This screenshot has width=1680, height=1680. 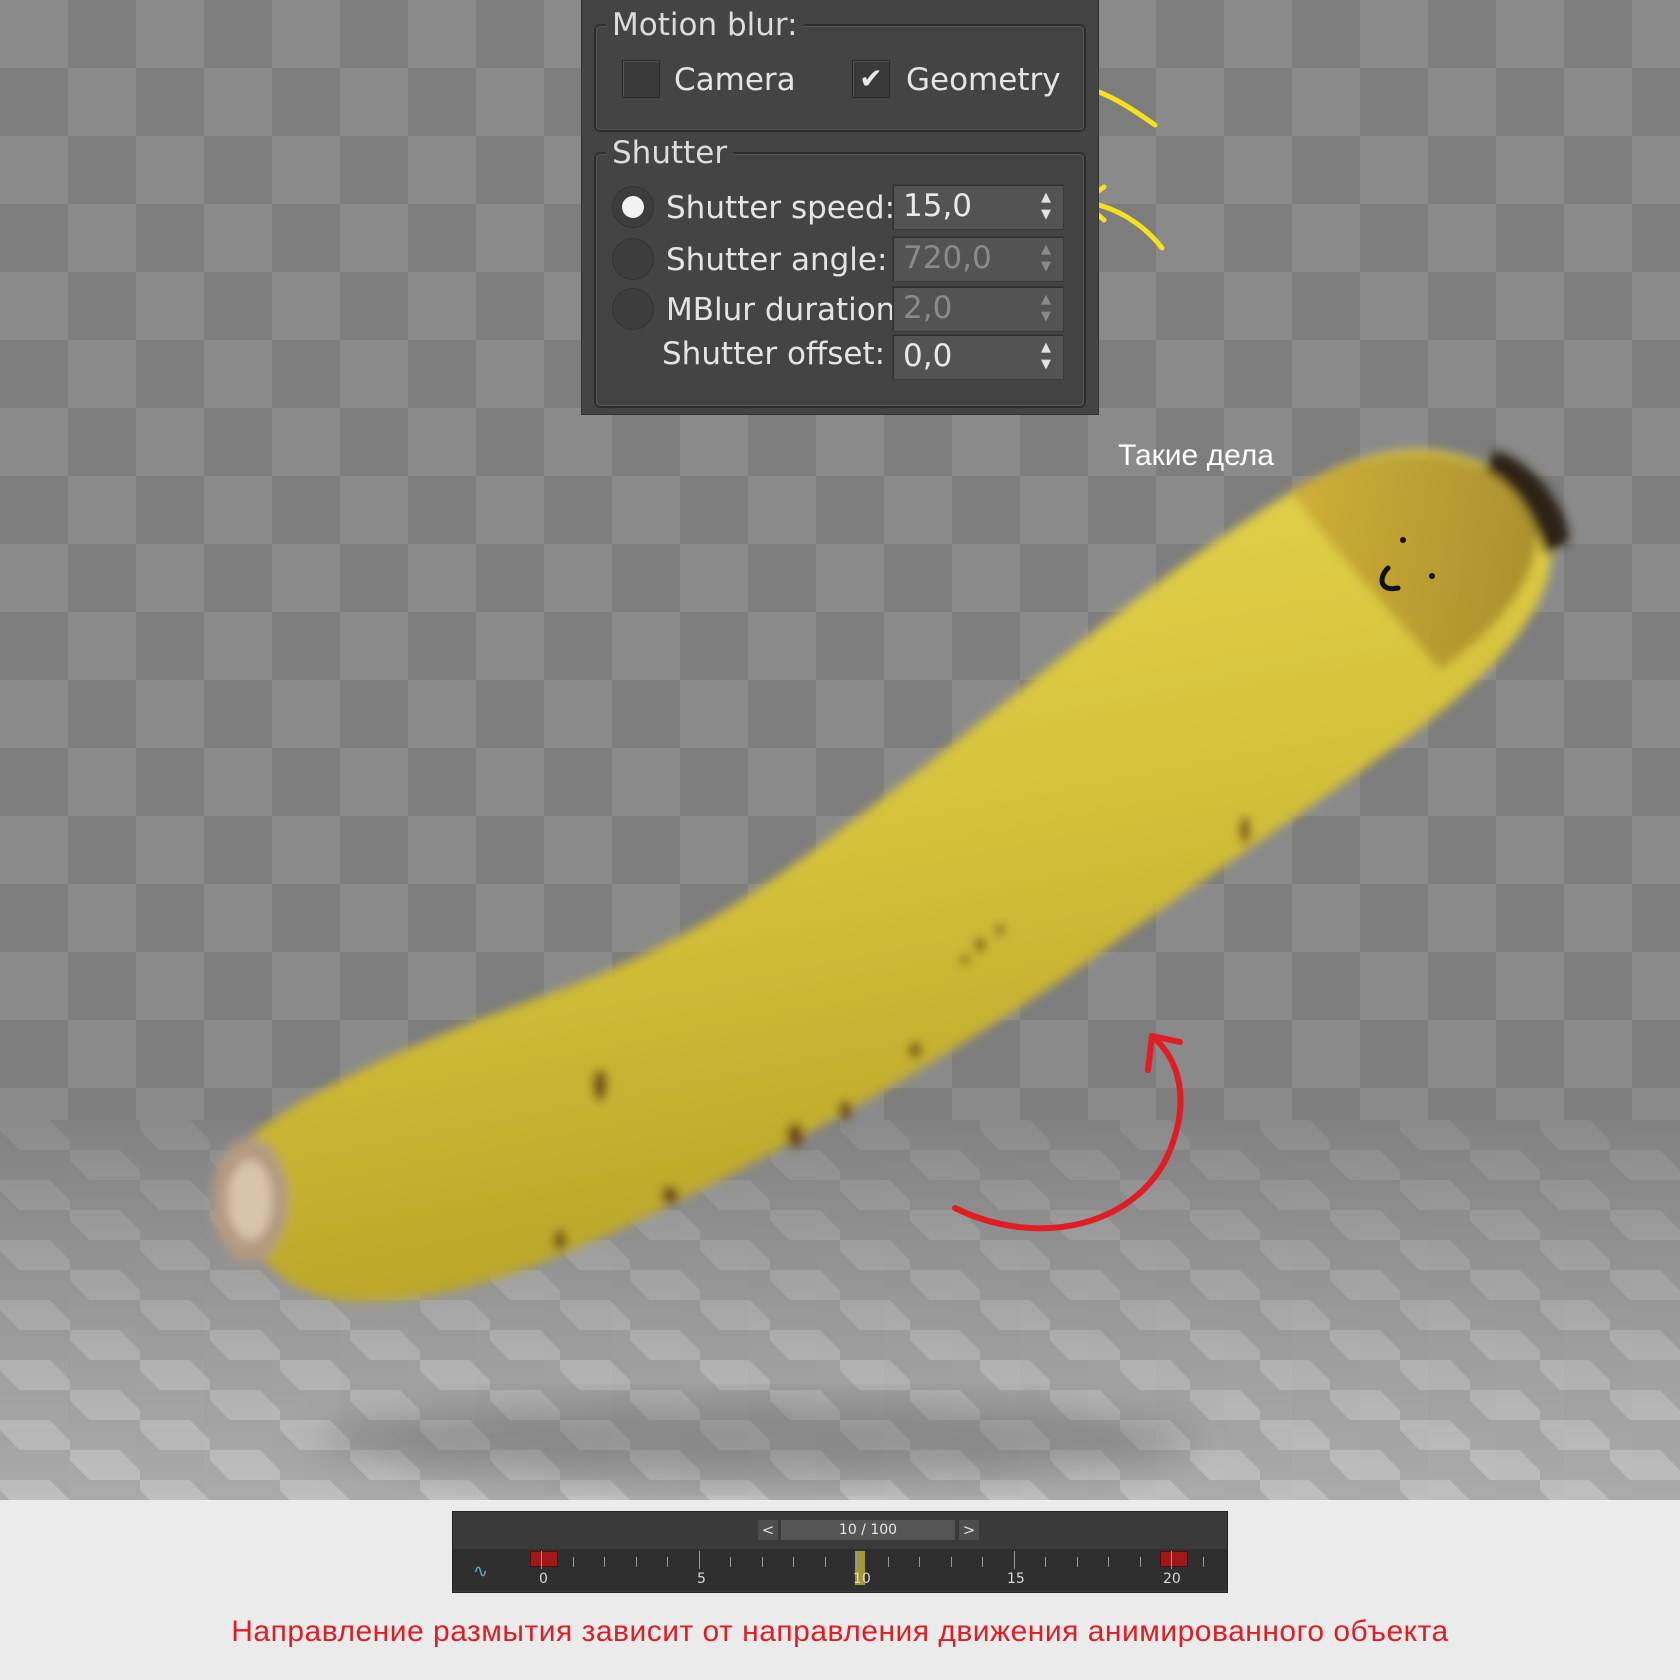 What do you see at coordinates (978, 357) in the screenshot?
I see `shutter-offset-spinner: 0,0 ▲ ▼` at bounding box center [978, 357].